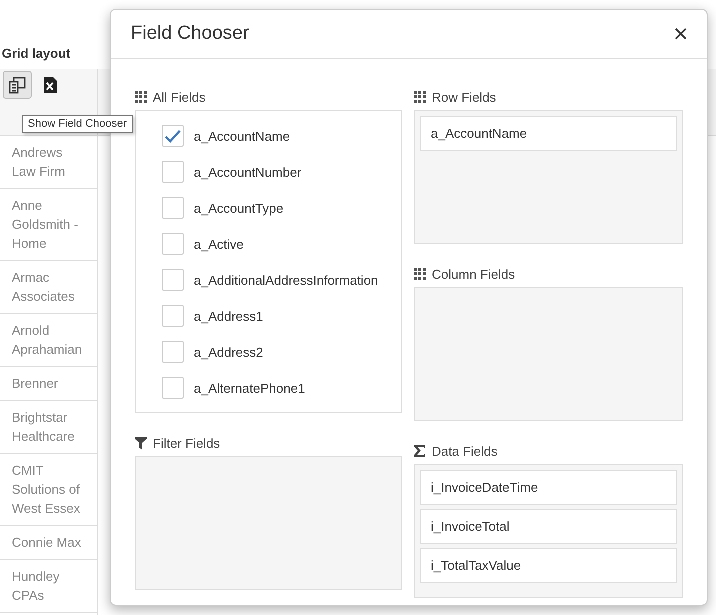 This screenshot has width=716, height=615. I want to click on close-button, so click(681, 34).